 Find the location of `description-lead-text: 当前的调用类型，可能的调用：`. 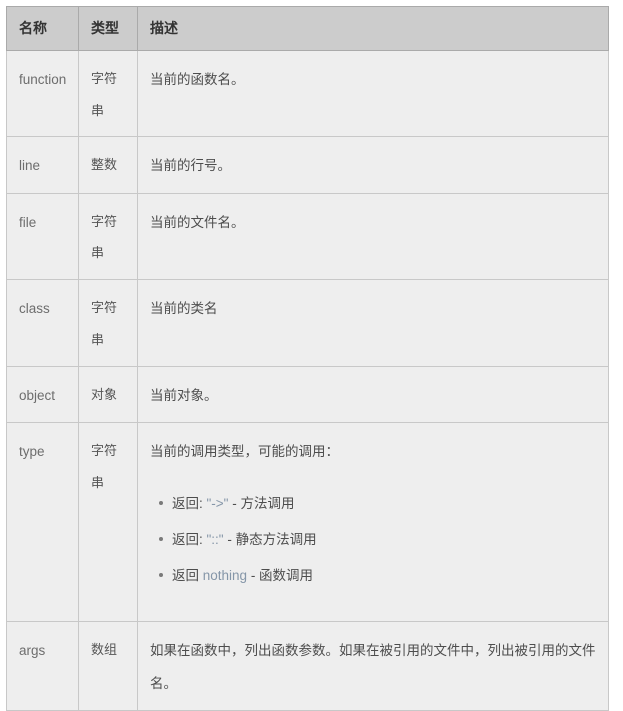

description-lead-text: 当前的调用类型，可能的调用： is located at coordinates (244, 451).